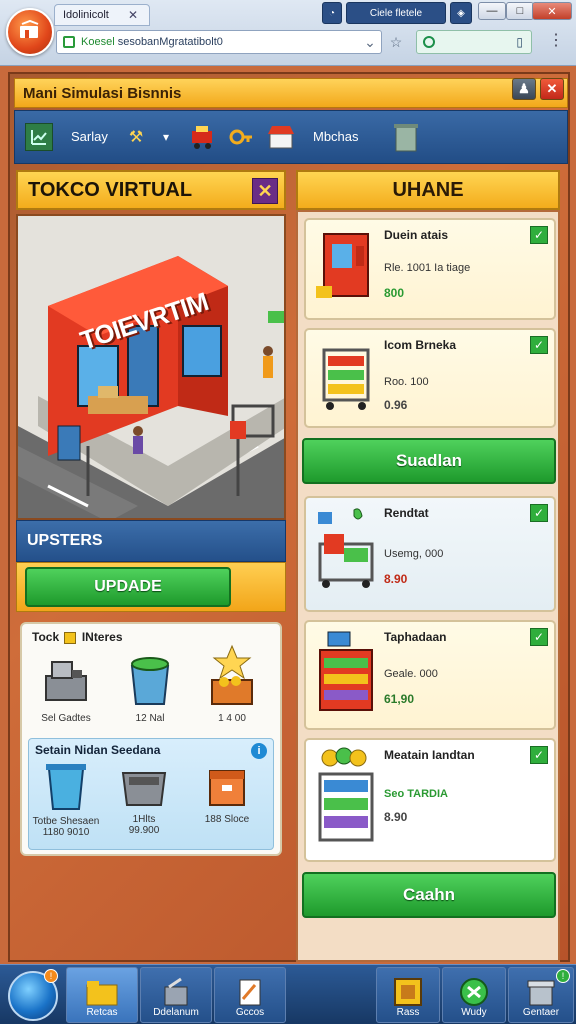  I want to click on taskbar-item: Rass, so click(408, 995).